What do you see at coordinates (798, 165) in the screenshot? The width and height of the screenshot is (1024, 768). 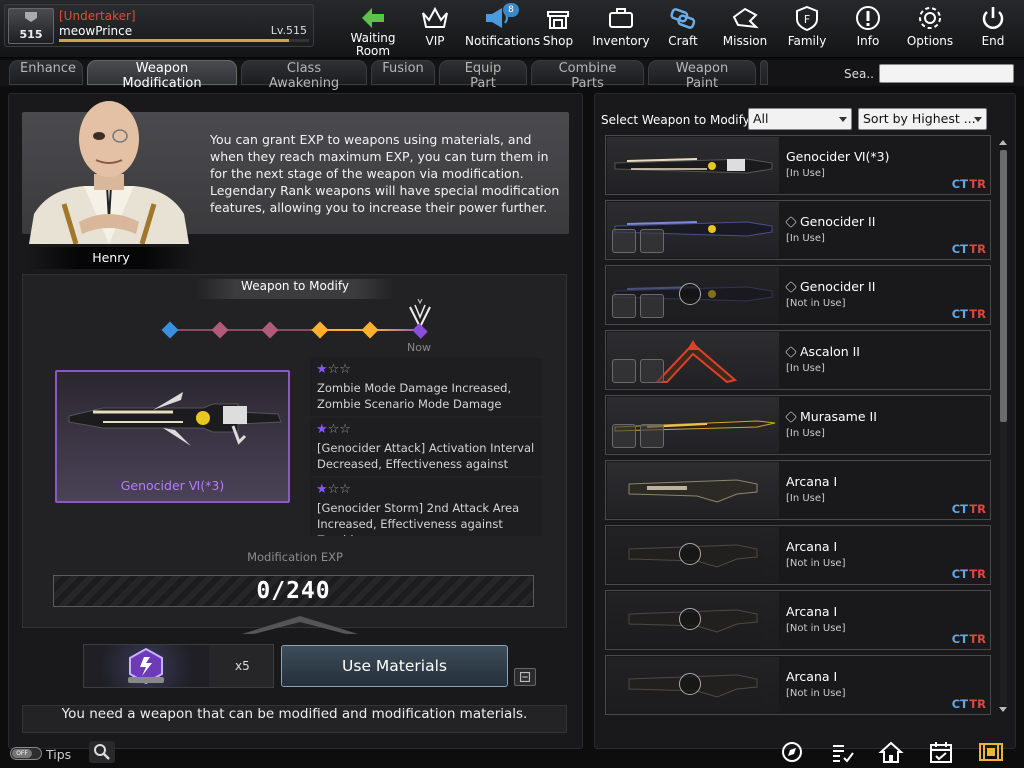 I see `weapon-list-item: Genocider Ⅵ(*3) [In Use] CT TR` at bounding box center [798, 165].